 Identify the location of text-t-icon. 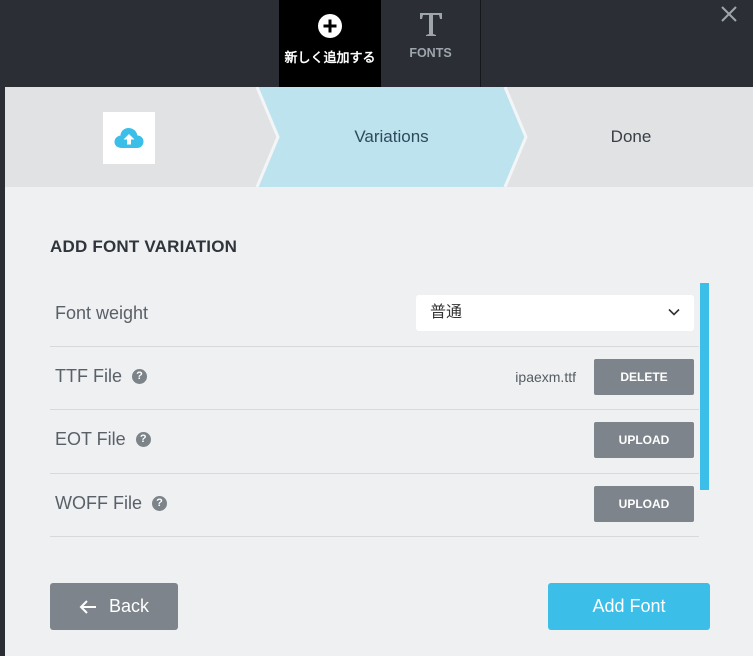
(430, 24).